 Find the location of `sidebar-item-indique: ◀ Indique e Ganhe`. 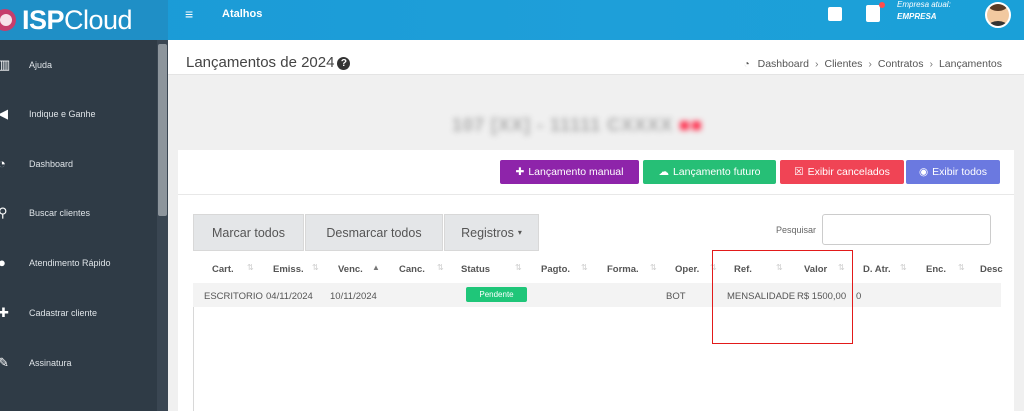

sidebar-item-indique: ◀ Indique e Ganhe is located at coordinates (77, 114).